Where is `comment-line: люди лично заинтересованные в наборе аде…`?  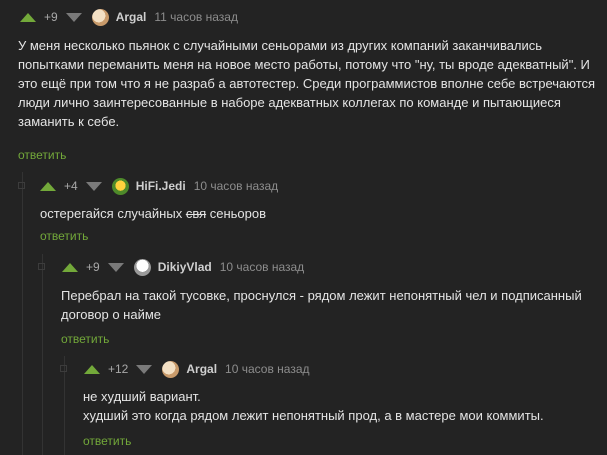 comment-line: люди лично заинтересованные в наборе аде… is located at coordinates (289, 102).